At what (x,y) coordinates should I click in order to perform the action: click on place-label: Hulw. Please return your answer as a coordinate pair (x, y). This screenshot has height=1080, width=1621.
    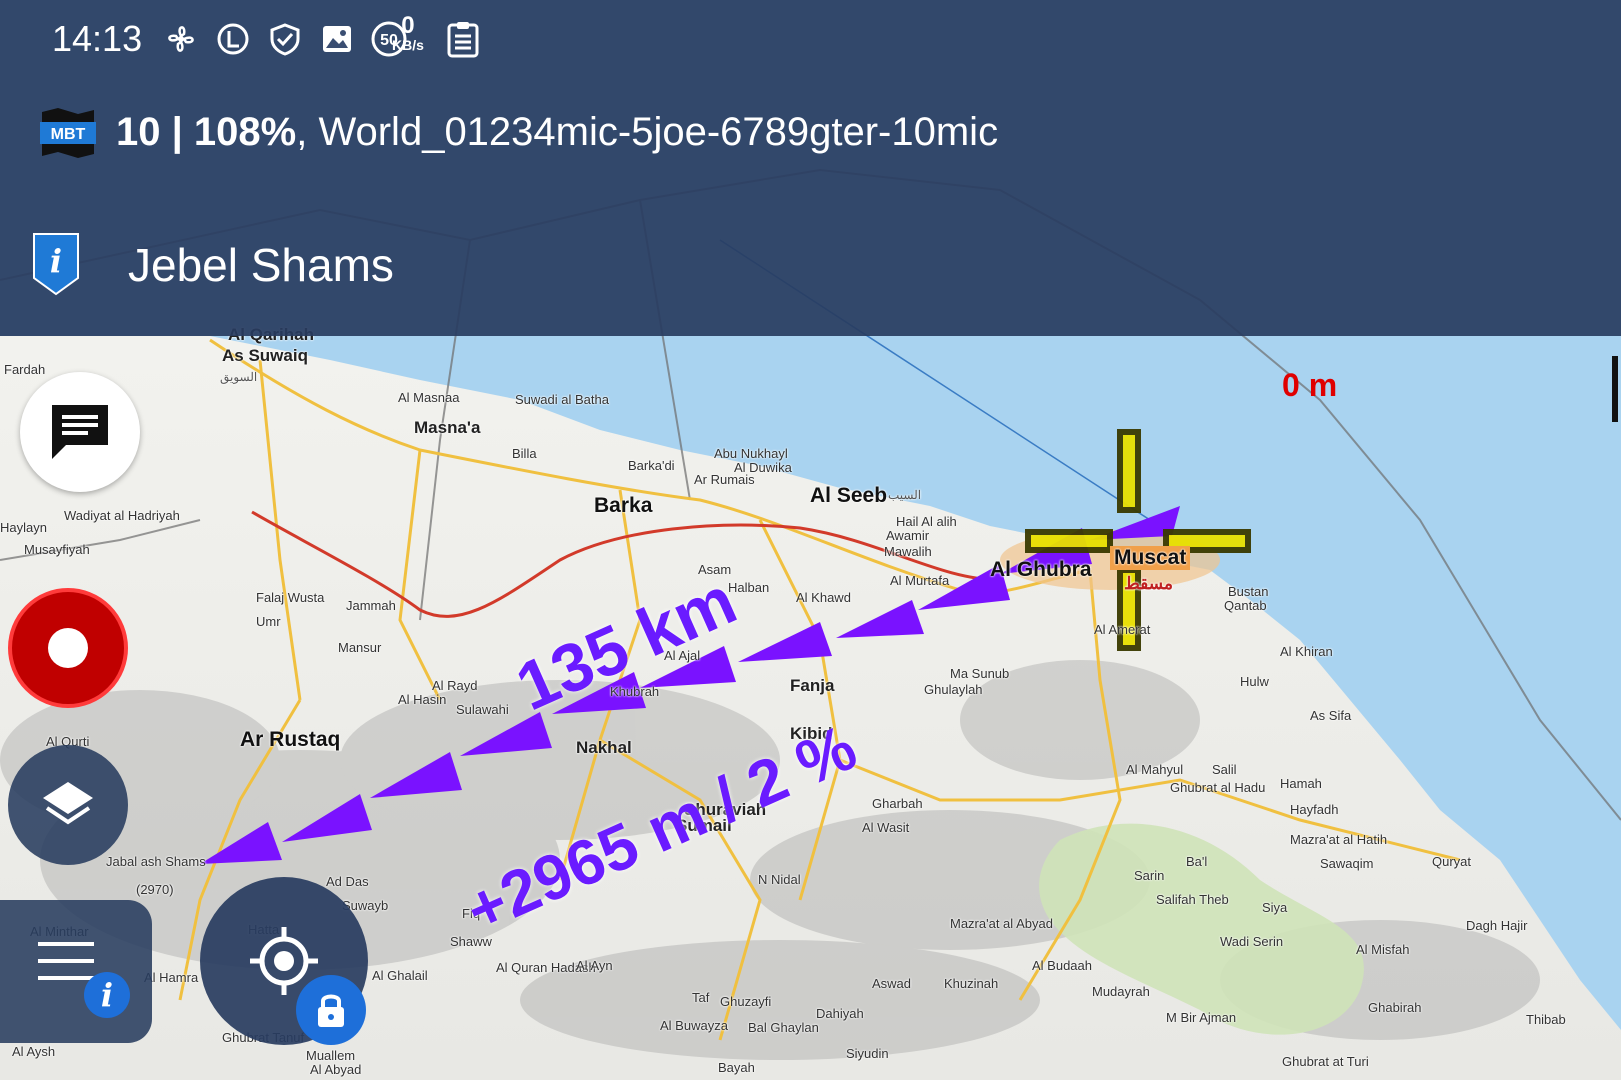
    Looking at the image, I should click on (1254, 681).